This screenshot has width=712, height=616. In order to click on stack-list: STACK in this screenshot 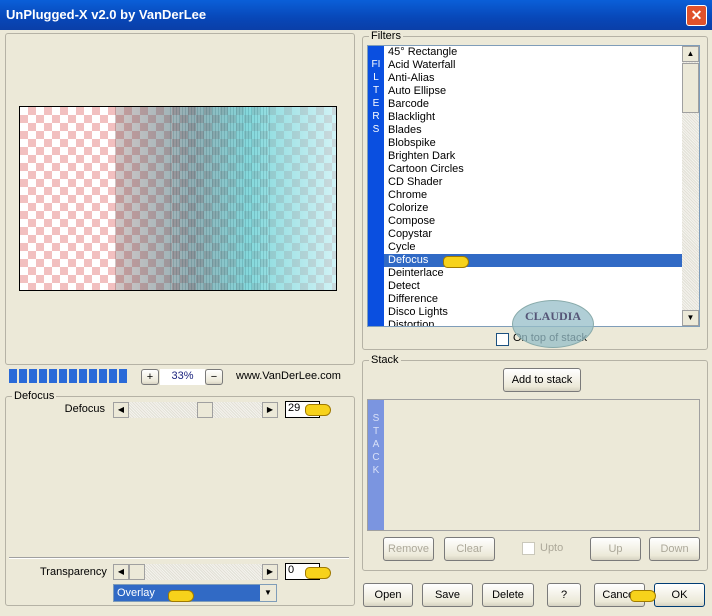, I will do `click(533, 465)`.